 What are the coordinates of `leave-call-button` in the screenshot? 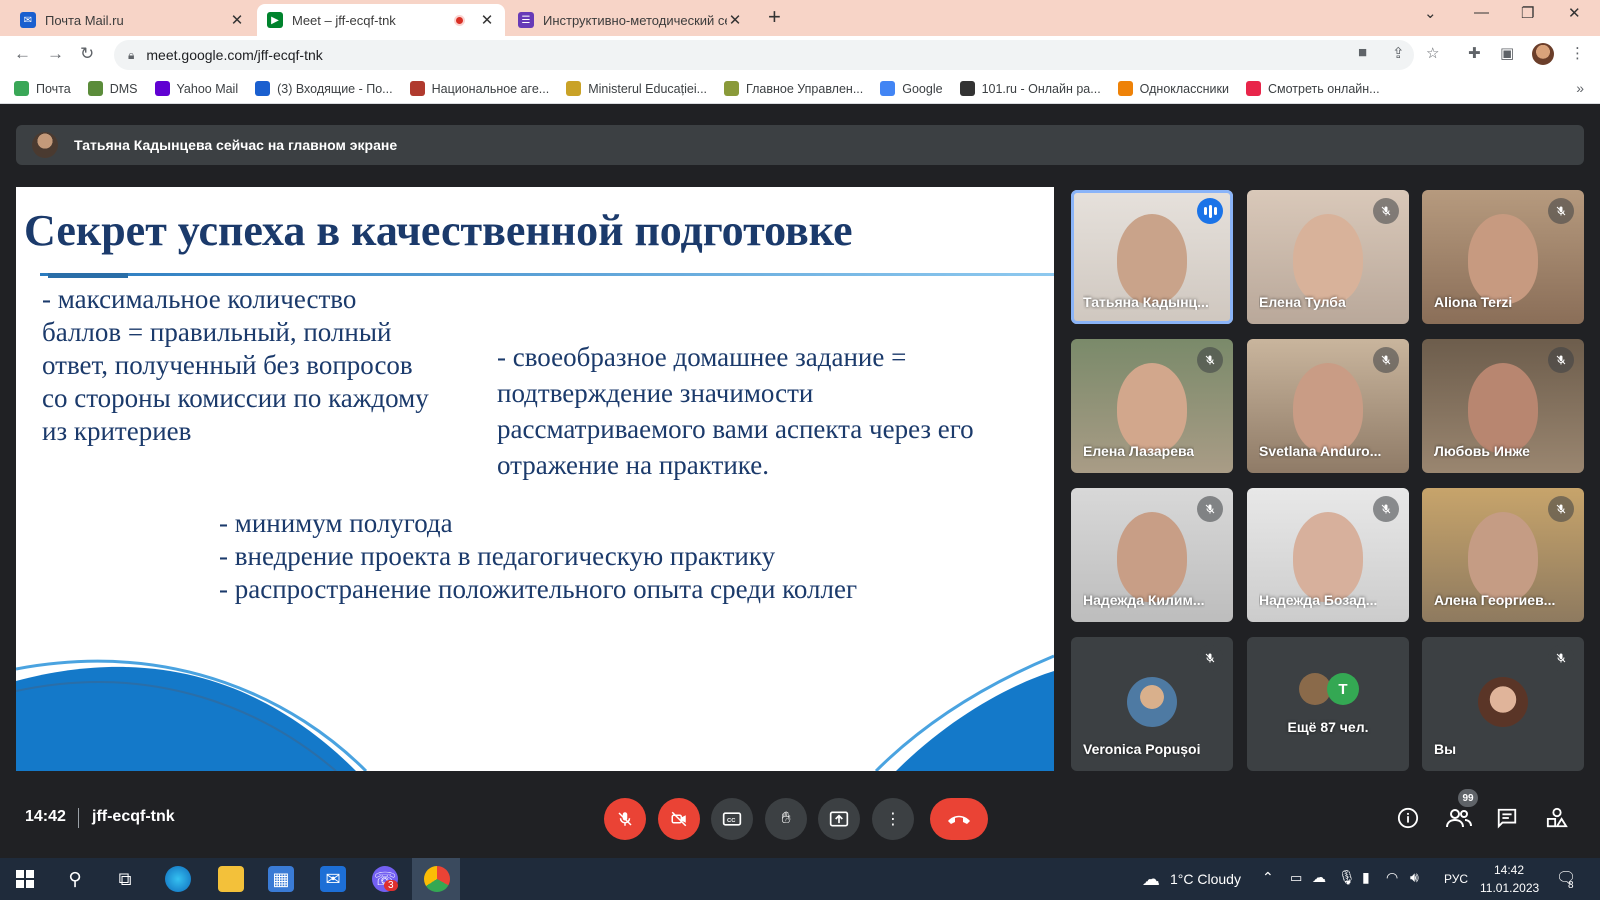 It's located at (959, 819).